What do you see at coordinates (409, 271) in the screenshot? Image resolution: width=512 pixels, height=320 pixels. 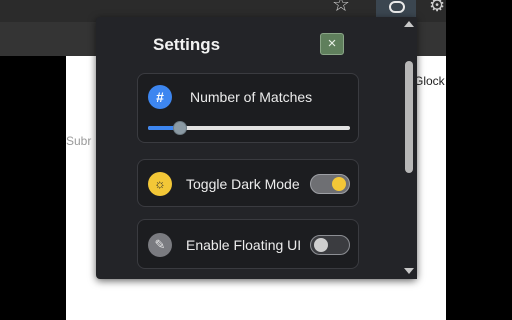 I see `scroll-down-arrow-icon` at bounding box center [409, 271].